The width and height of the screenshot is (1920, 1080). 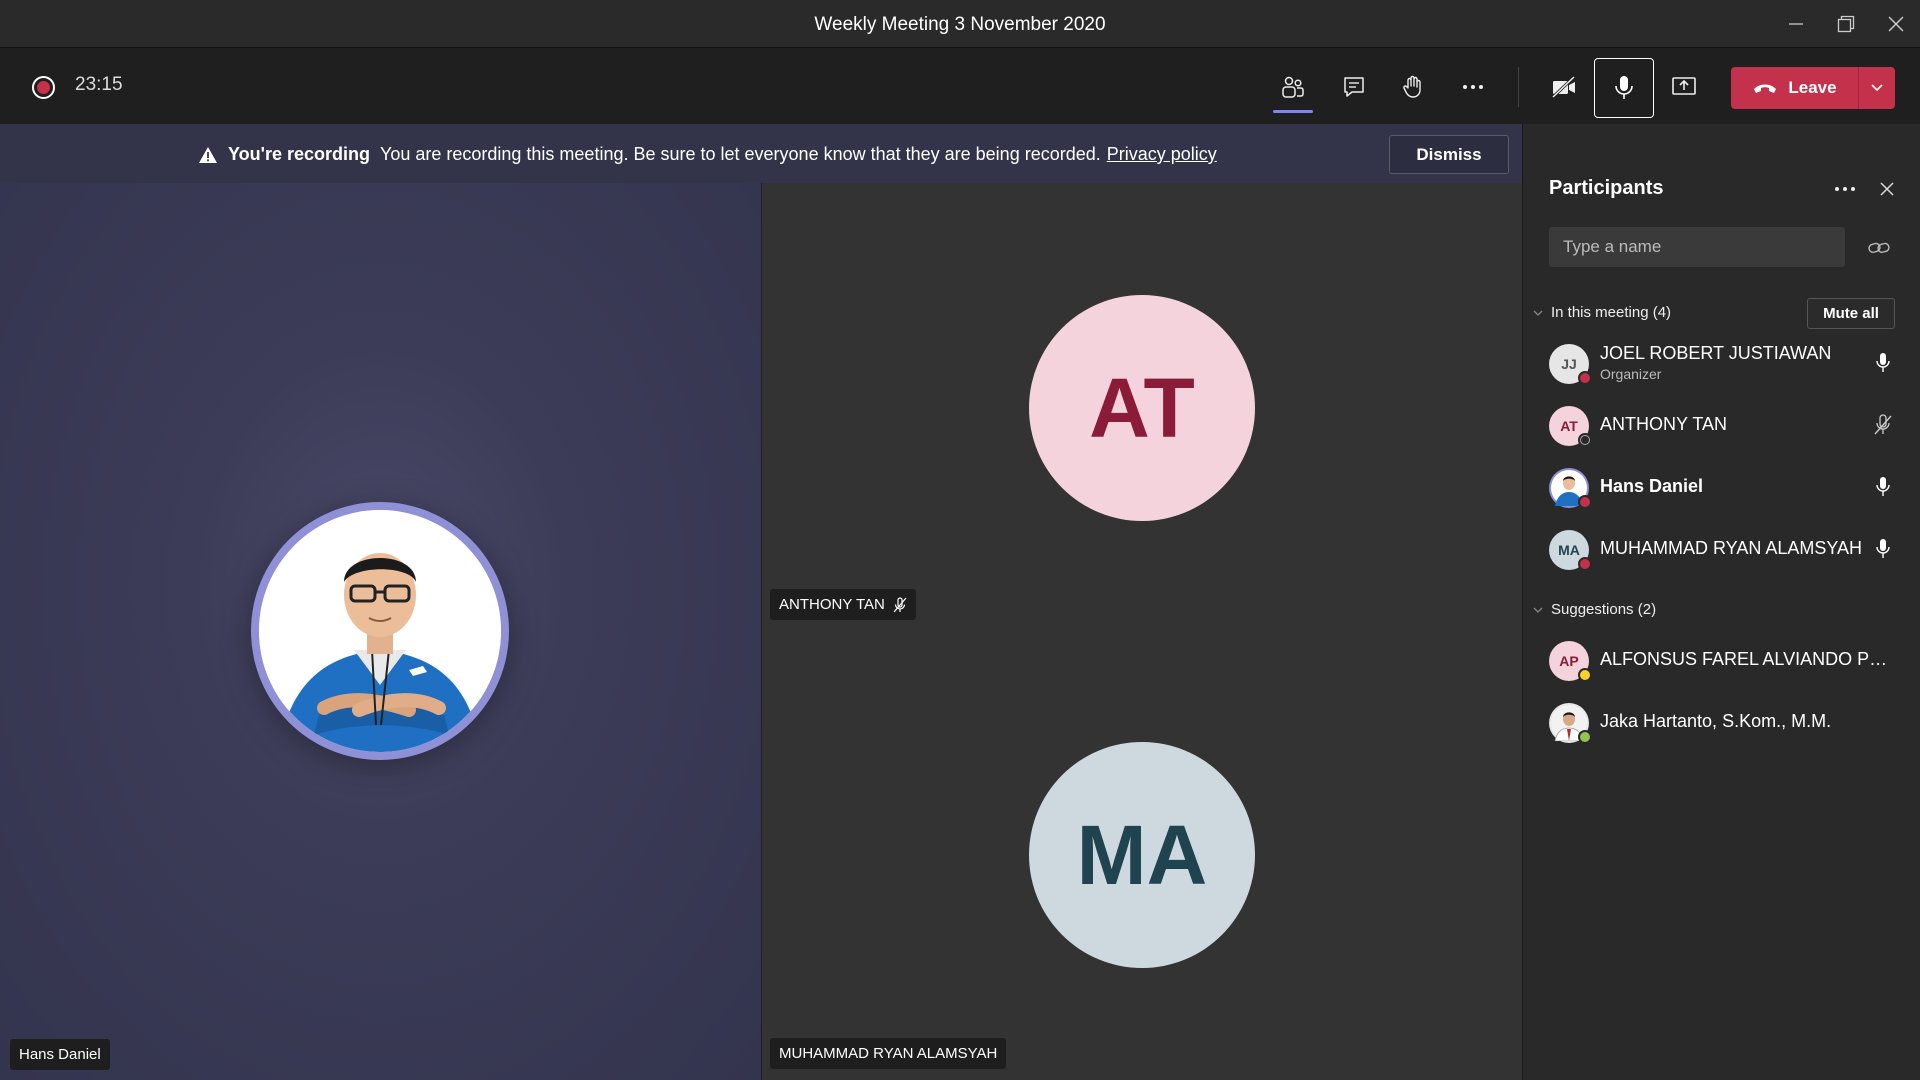 I want to click on raise-hand-button, so click(x=1413, y=87).